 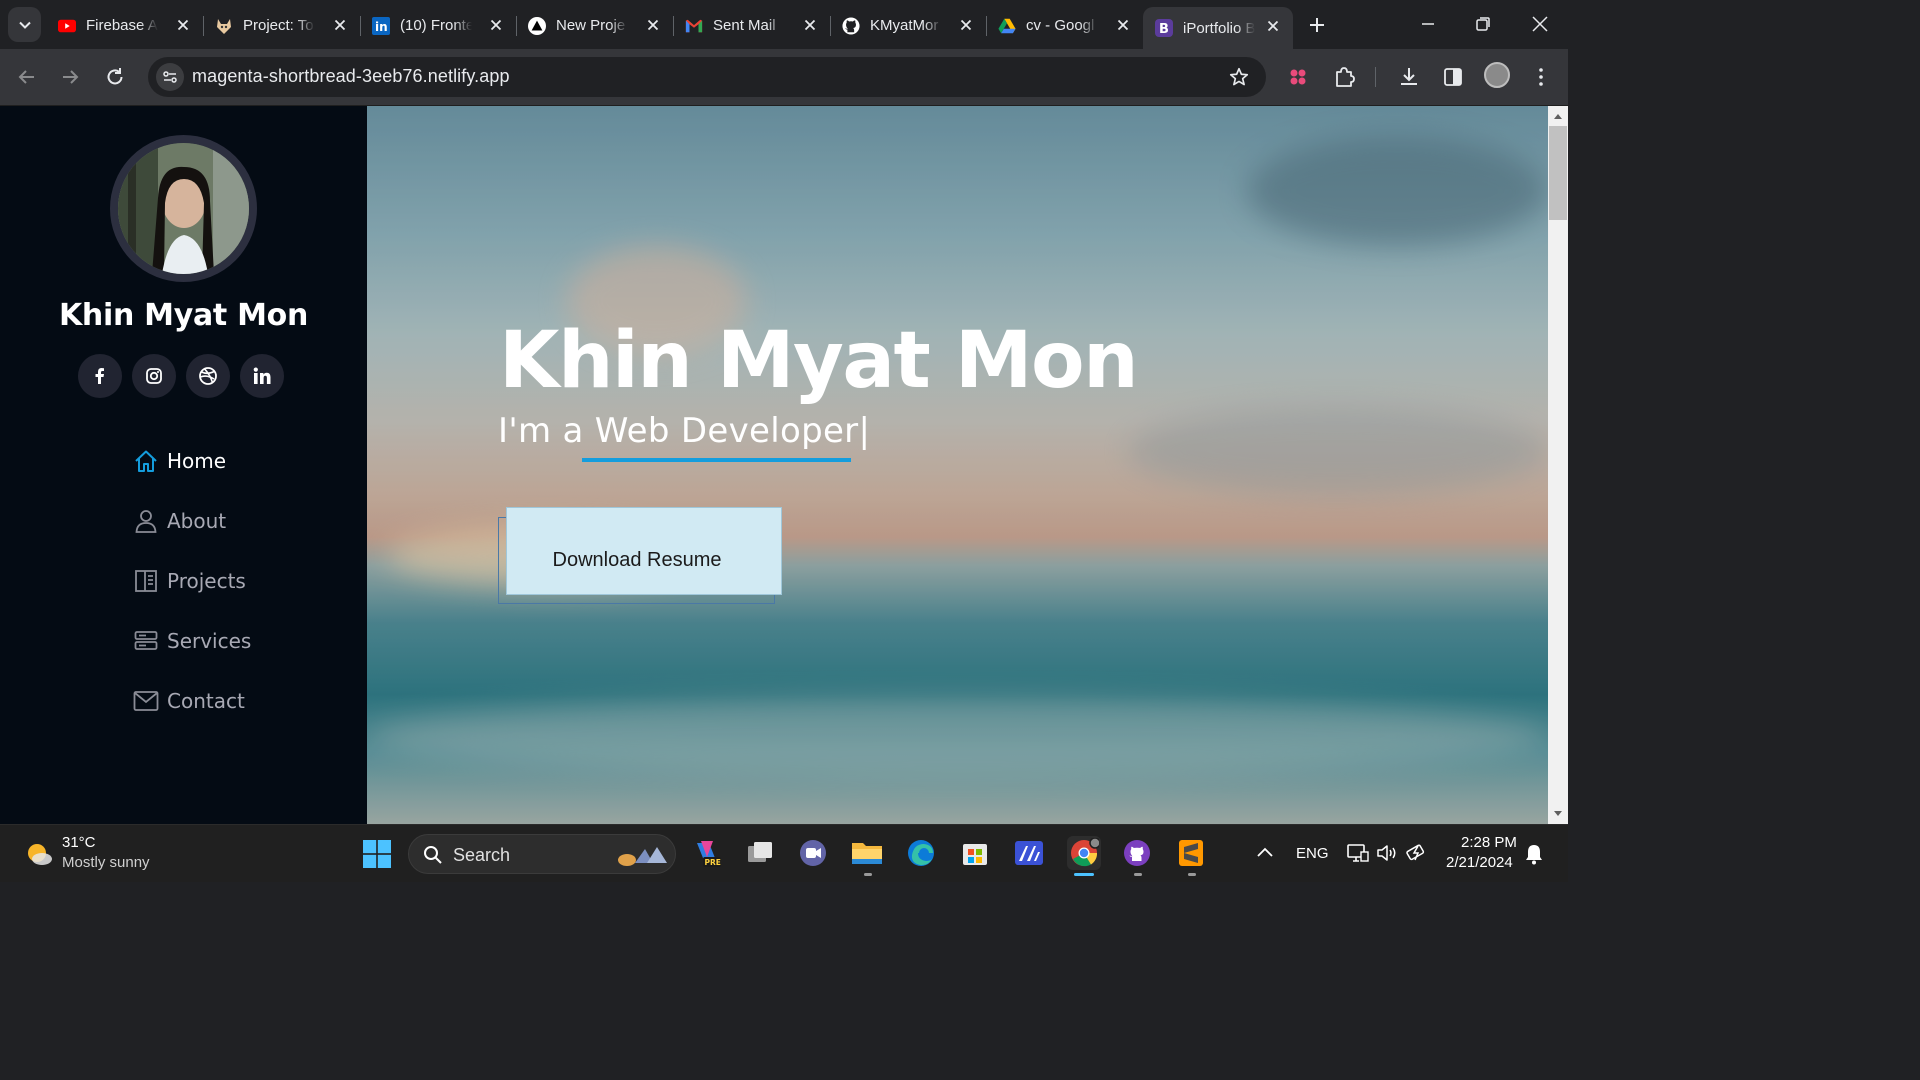 What do you see at coordinates (1453, 77) in the screenshot?
I see `side-panel-icon` at bounding box center [1453, 77].